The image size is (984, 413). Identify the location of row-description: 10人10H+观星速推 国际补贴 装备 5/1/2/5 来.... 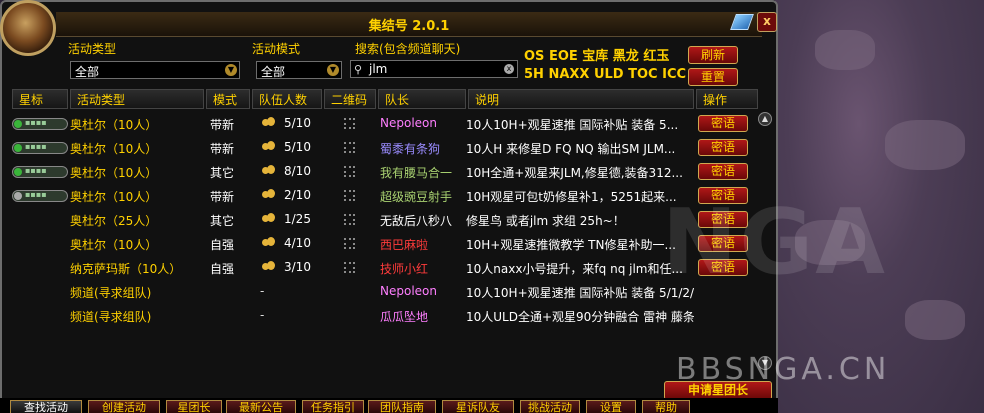
(580, 293).